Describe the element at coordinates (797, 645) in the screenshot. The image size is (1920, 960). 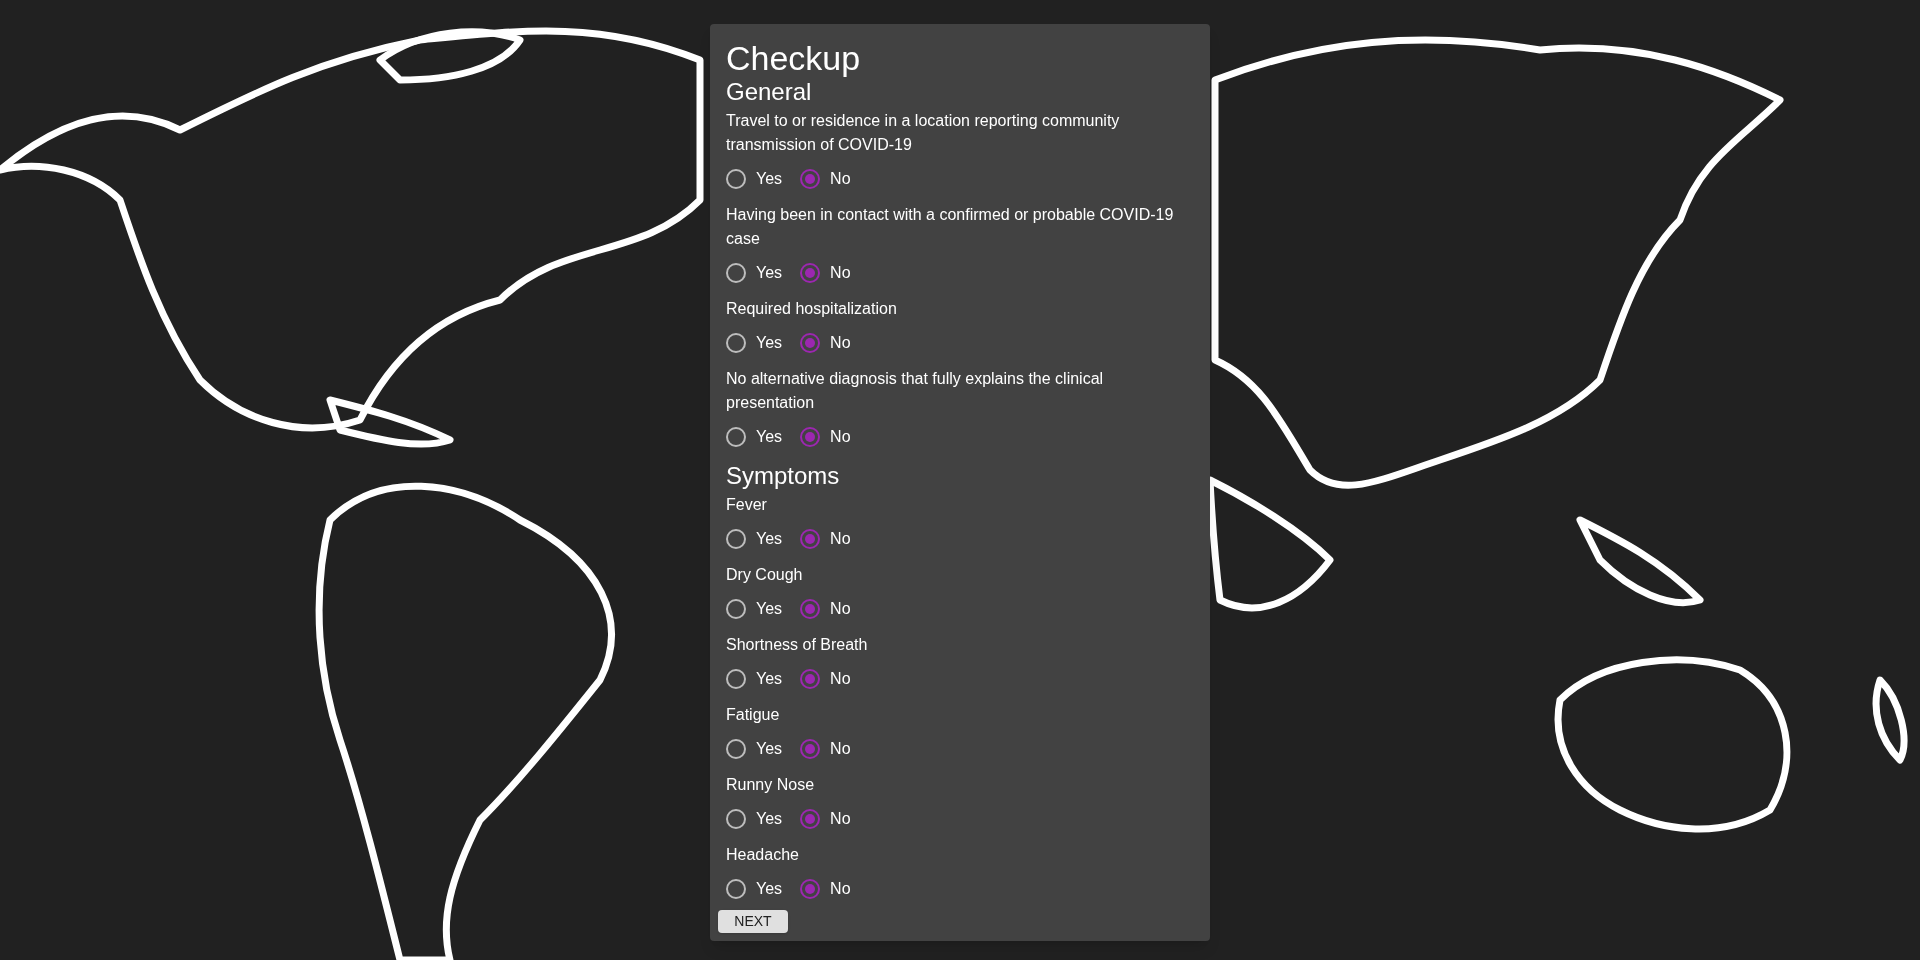
I see `question-text: Shortness of Breath` at that location.